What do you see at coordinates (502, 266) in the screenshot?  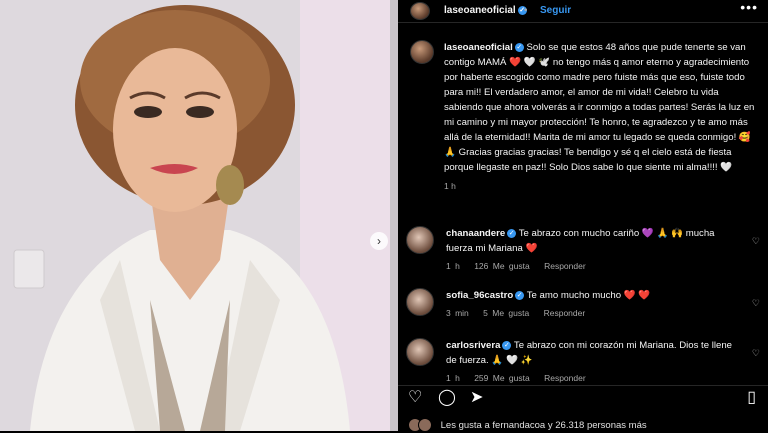 I see `comment-likes: 126 Me gusta` at bounding box center [502, 266].